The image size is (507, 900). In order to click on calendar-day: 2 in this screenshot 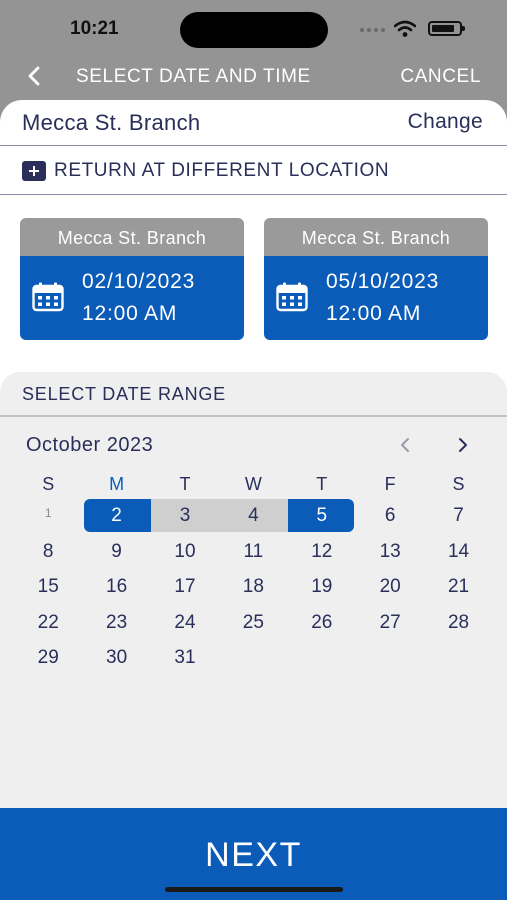, I will do `click(117, 516)`.